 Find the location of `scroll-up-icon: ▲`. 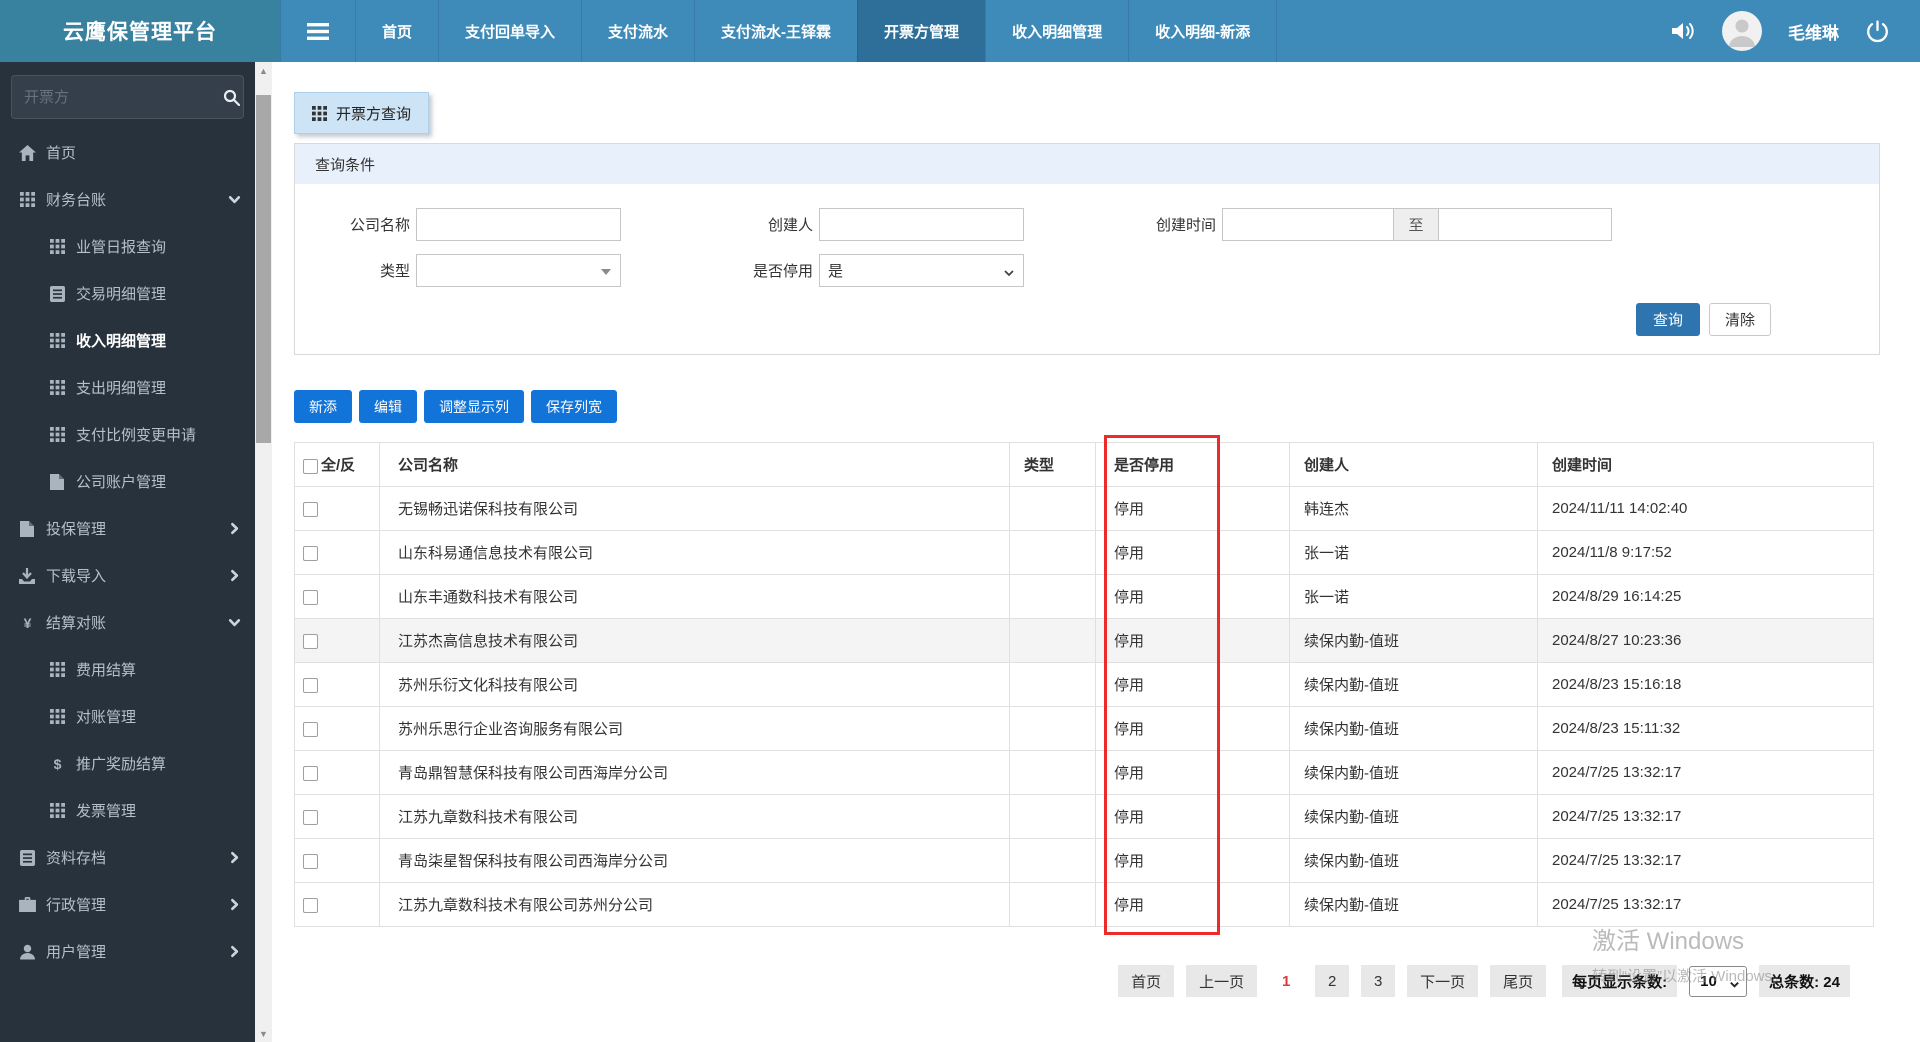

scroll-up-icon: ▲ is located at coordinates (263, 70).